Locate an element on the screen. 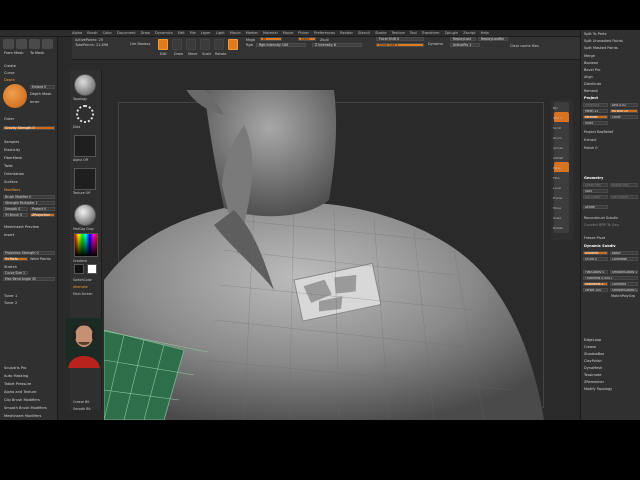  strength-multiplier-slider: Strength Multiplier 1 is located at coordinates (29, 203).